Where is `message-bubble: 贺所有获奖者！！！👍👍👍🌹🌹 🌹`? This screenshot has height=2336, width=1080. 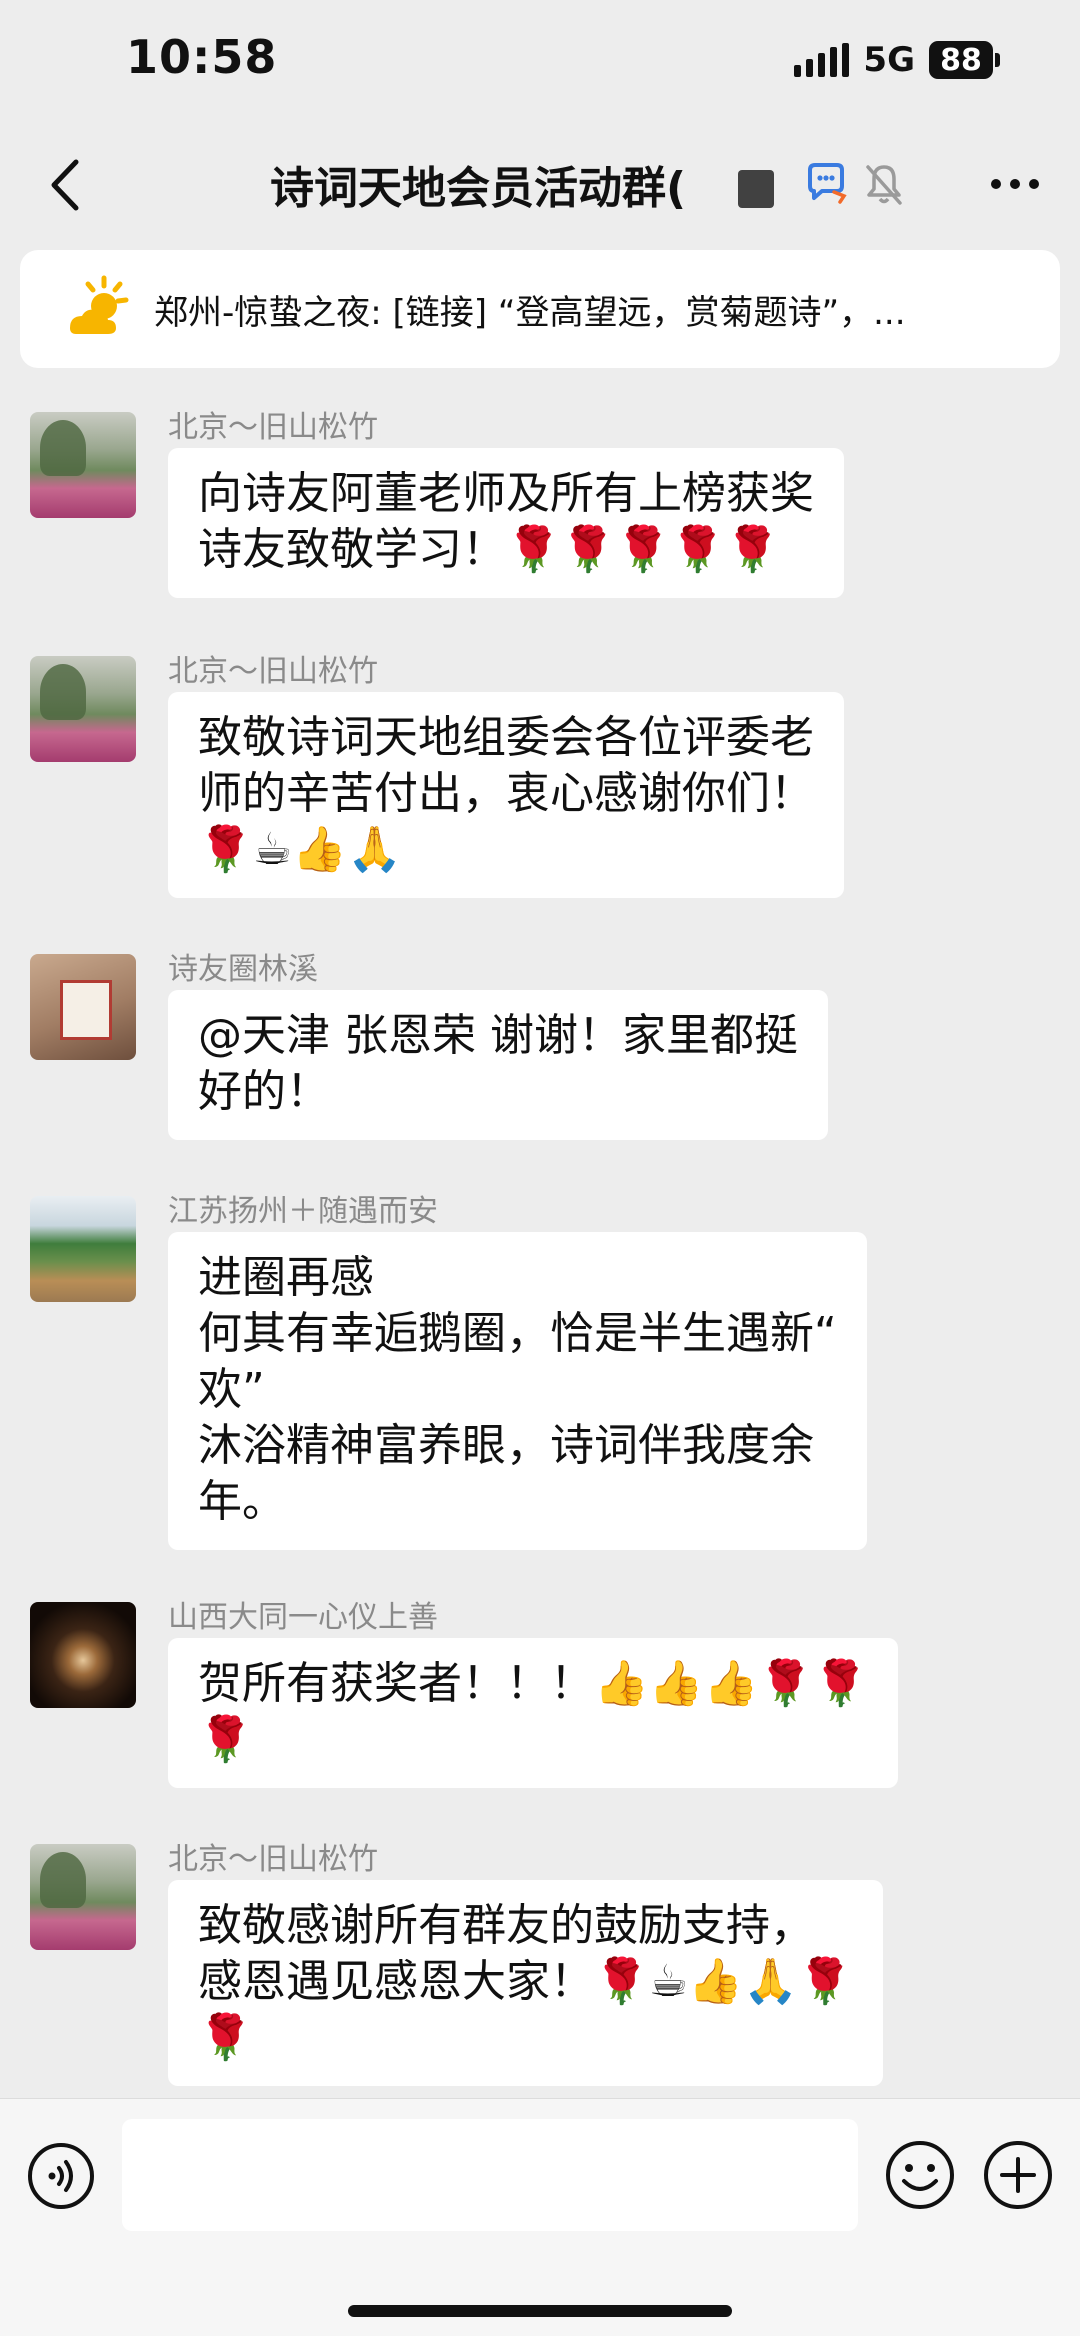 message-bubble: 贺所有获奖者！！！👍👍👍🌹🌹 🌹 is located at coordinates (533, 1713).